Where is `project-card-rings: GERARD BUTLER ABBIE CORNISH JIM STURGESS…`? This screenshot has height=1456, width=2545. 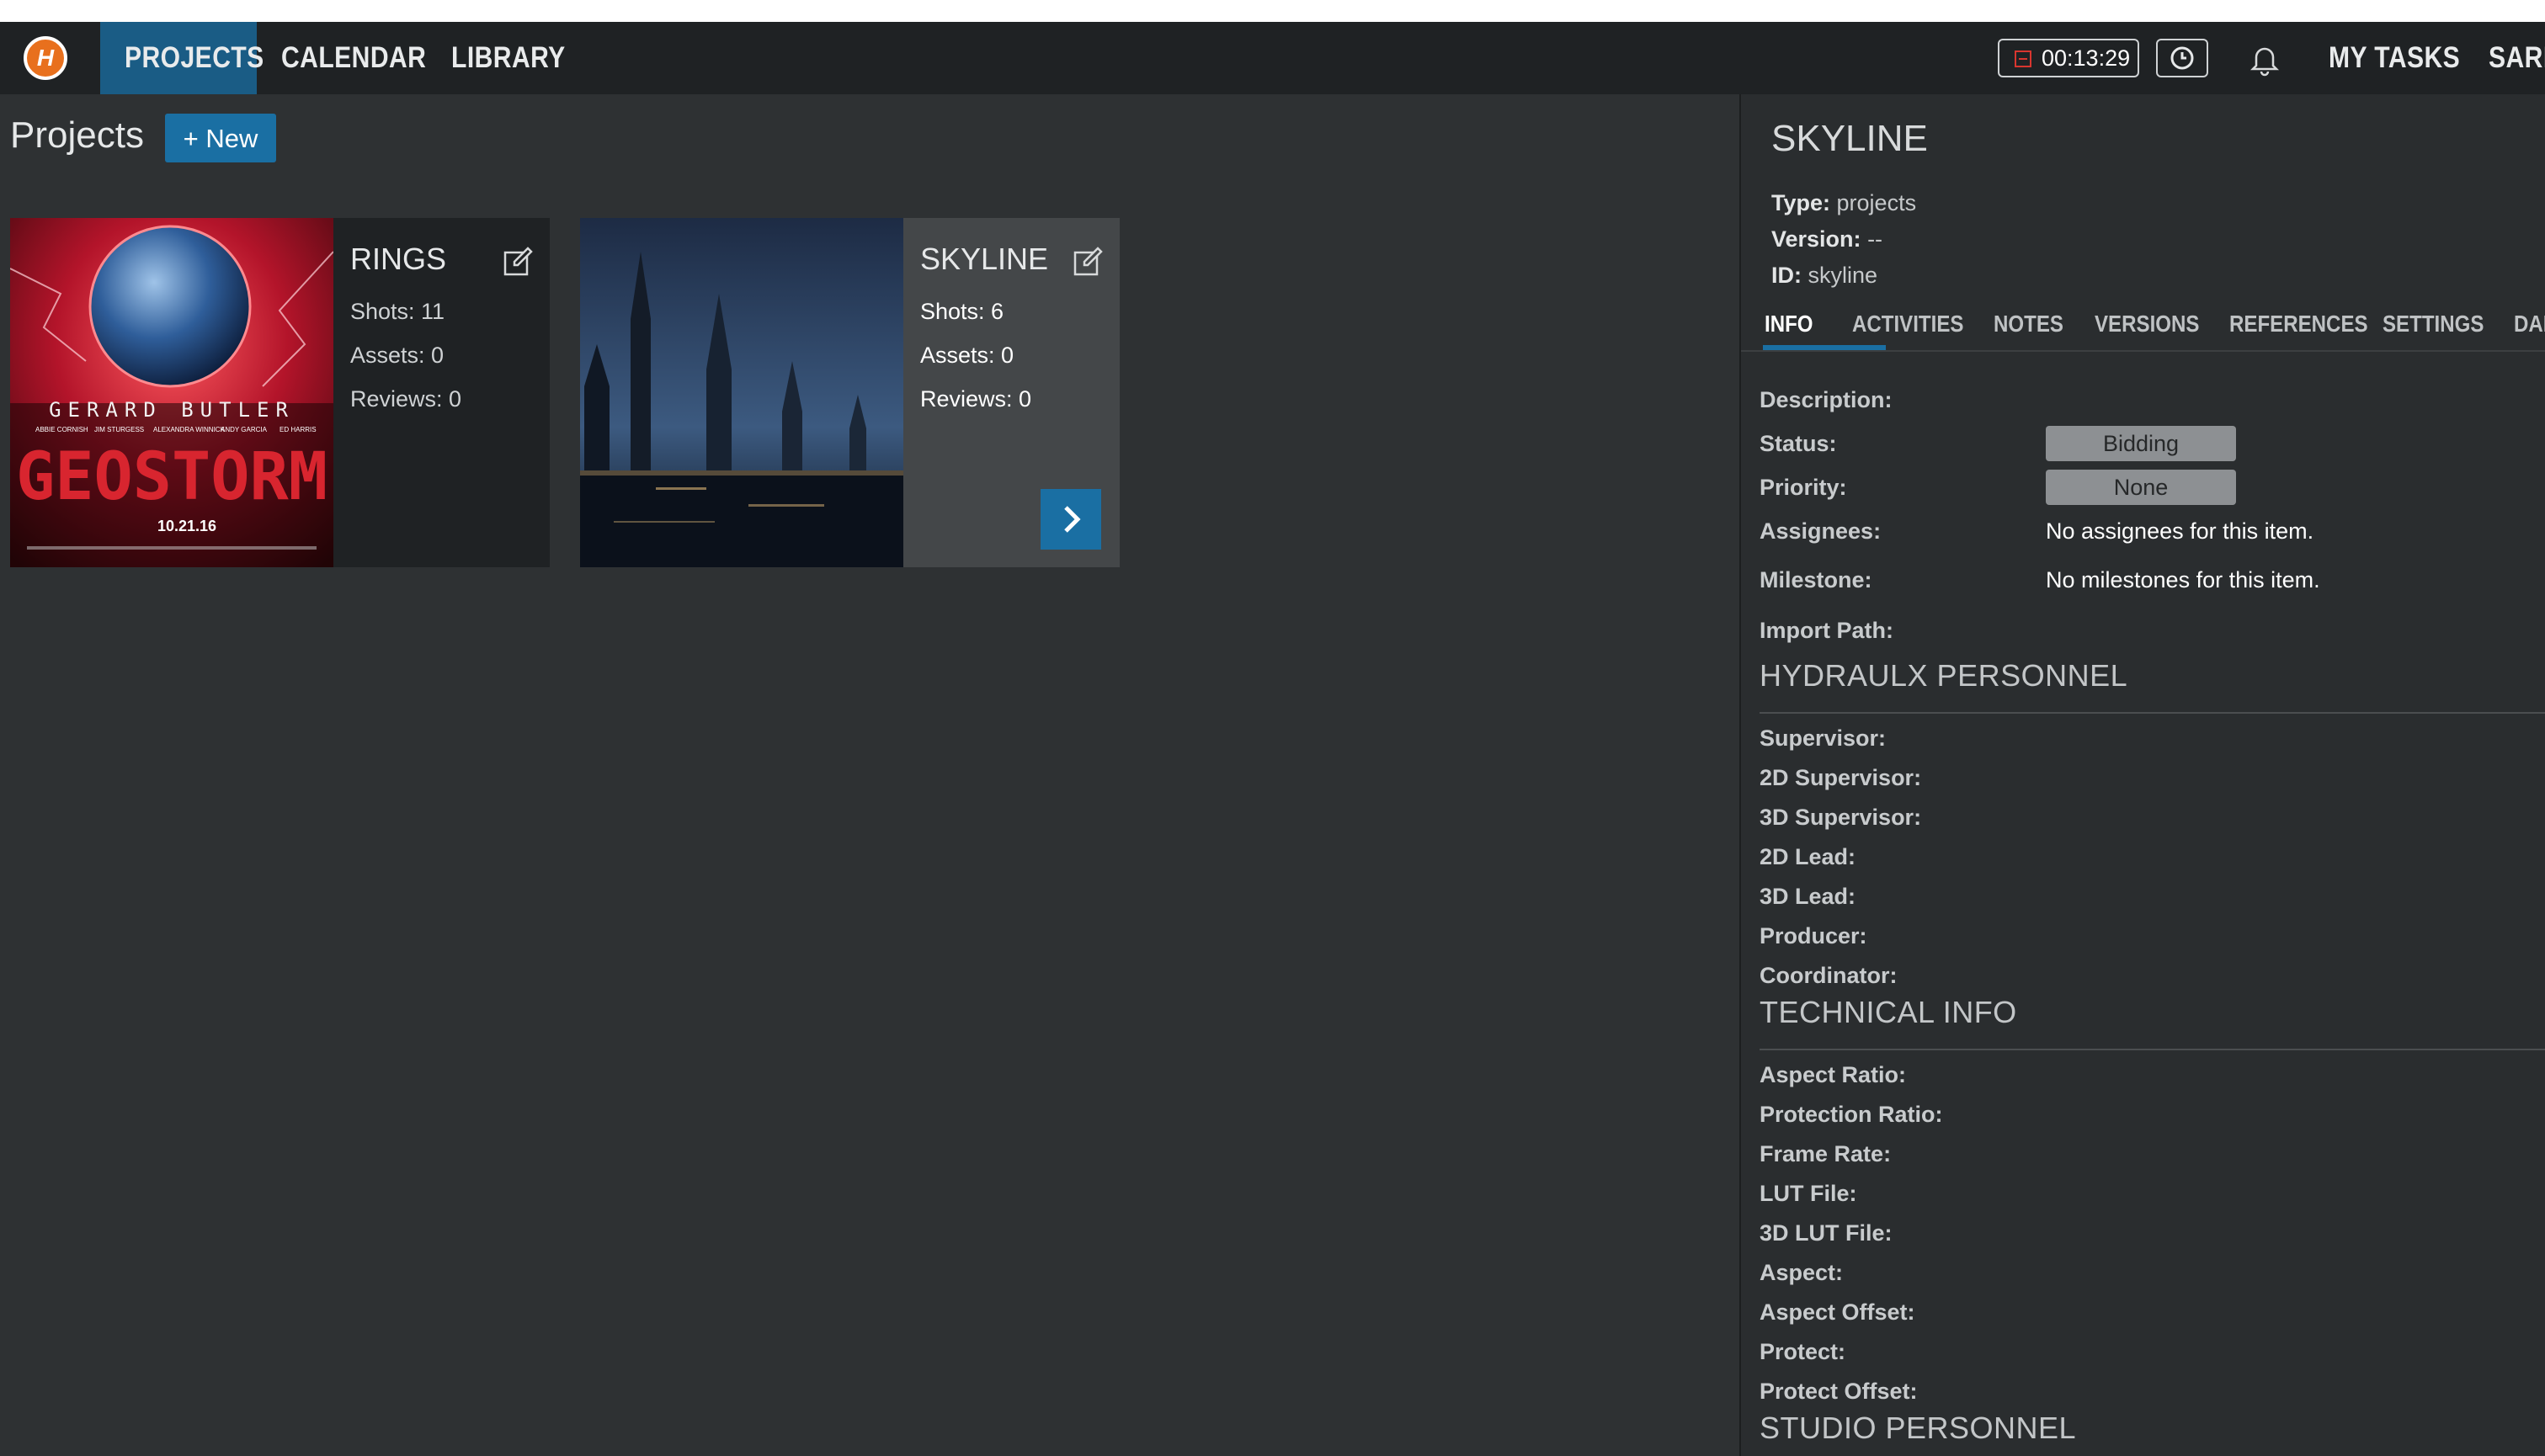
project-card-rings: GERARD BUTLER ABBIE CORNISH JIM STURGESS… is located at coordinates (280, 392).